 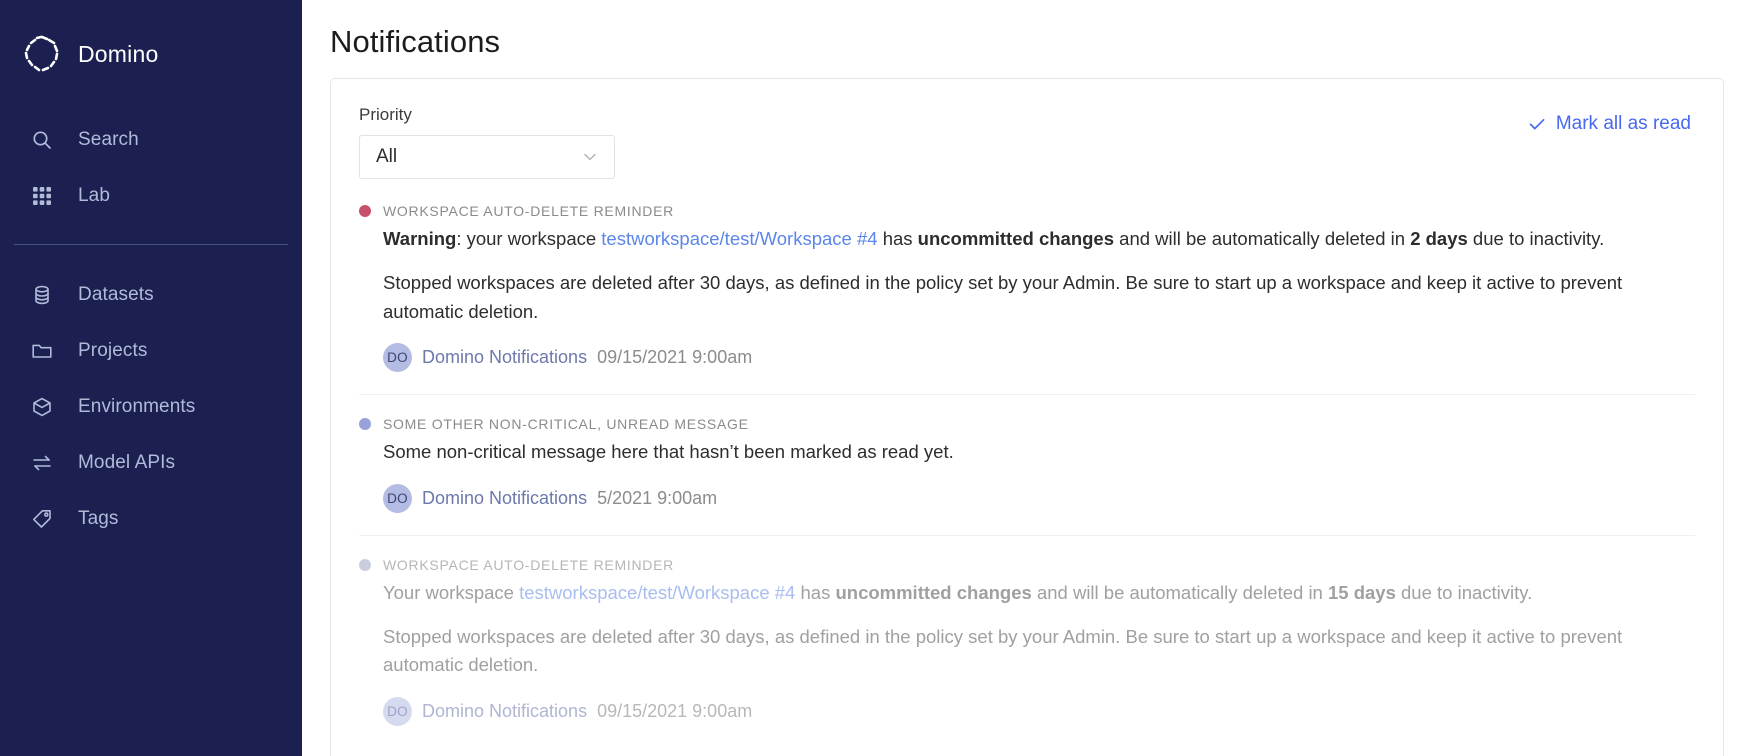 What do you see at coordinates (42, 407) in the screenshot?
I see `cube-icon` at bounding box center [42, 407].